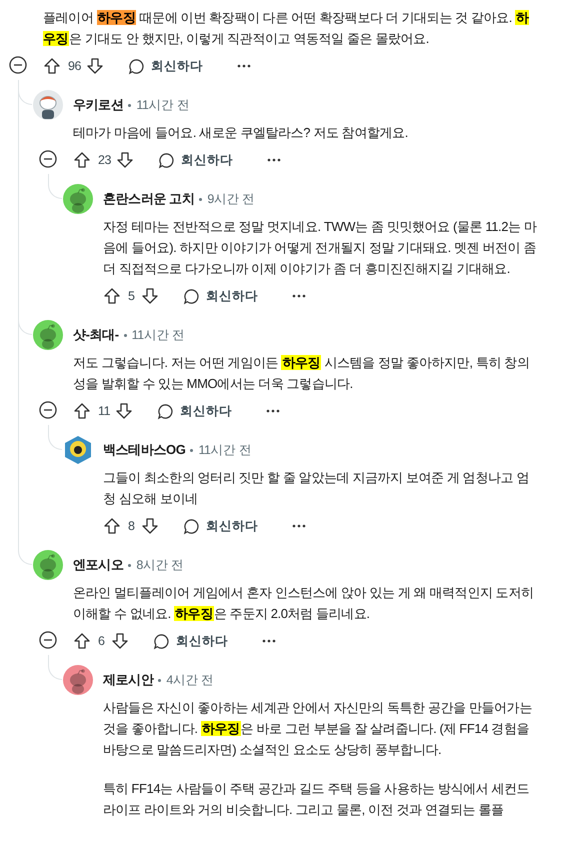 This screenshot has height=843, width=568. I want to click on comment-text: 사람들은 자신이 좋아하는 세계관 안에서 자신만의 독특한 공간을 만들어가는 것을 좋아합니다. 하우징 은 바로 그런 부분을 잘 살려줍니다. (제 FF14 경험을 바탕으로 말씀드리자면) 소셜적인 요소도 상당히 풍부합니다., so click(318, 729).